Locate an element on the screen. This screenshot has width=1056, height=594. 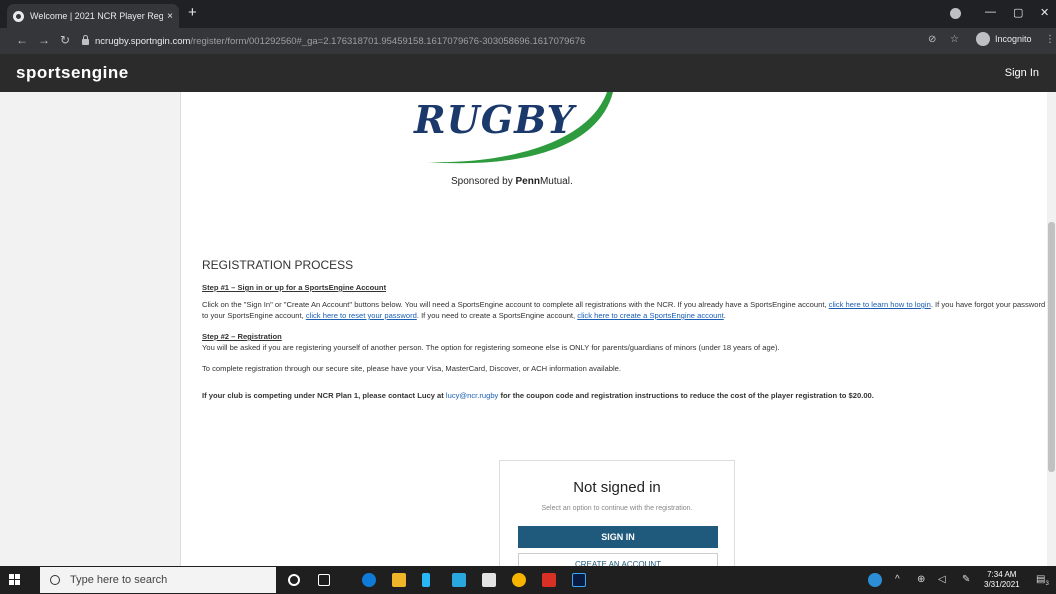
windows-start-icon is located at coordinates (15, 580).